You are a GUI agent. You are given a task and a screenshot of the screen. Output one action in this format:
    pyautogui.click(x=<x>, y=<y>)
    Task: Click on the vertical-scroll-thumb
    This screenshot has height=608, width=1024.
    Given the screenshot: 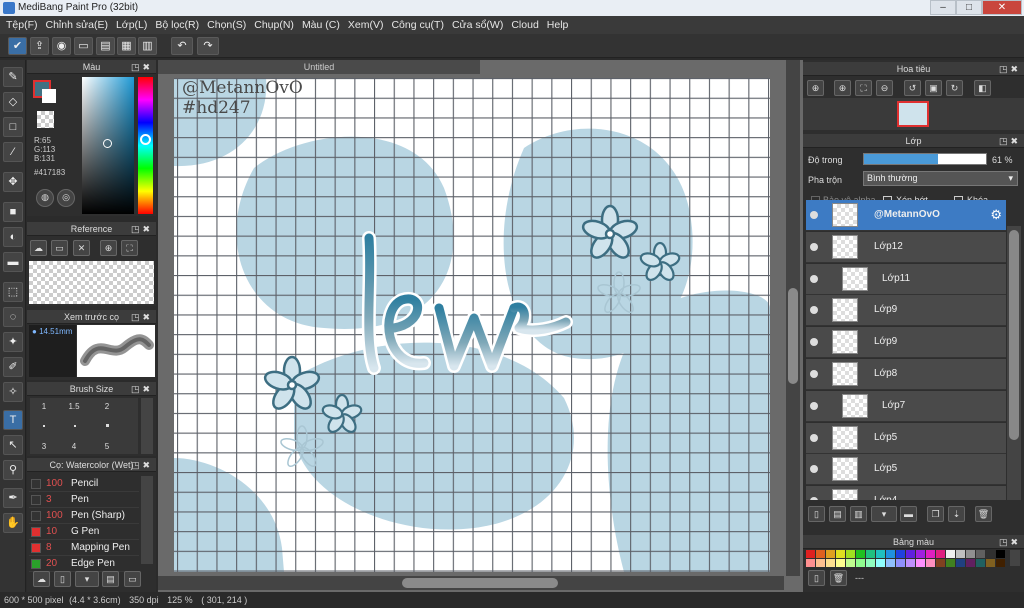 What is the action you would take?
    pyautogui.click(x=793, y=336)
    